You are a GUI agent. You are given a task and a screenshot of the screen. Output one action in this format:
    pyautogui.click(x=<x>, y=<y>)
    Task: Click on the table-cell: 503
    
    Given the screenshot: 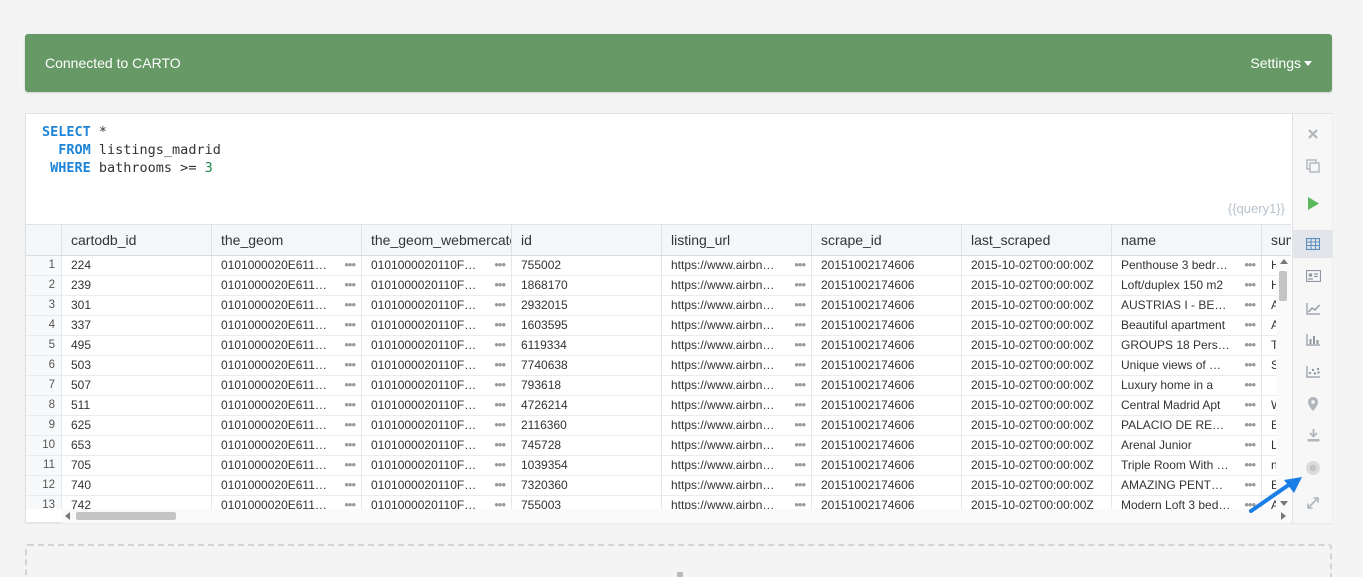 What is the action you would take?
    pyautogui.click(x=137, y=366)
    